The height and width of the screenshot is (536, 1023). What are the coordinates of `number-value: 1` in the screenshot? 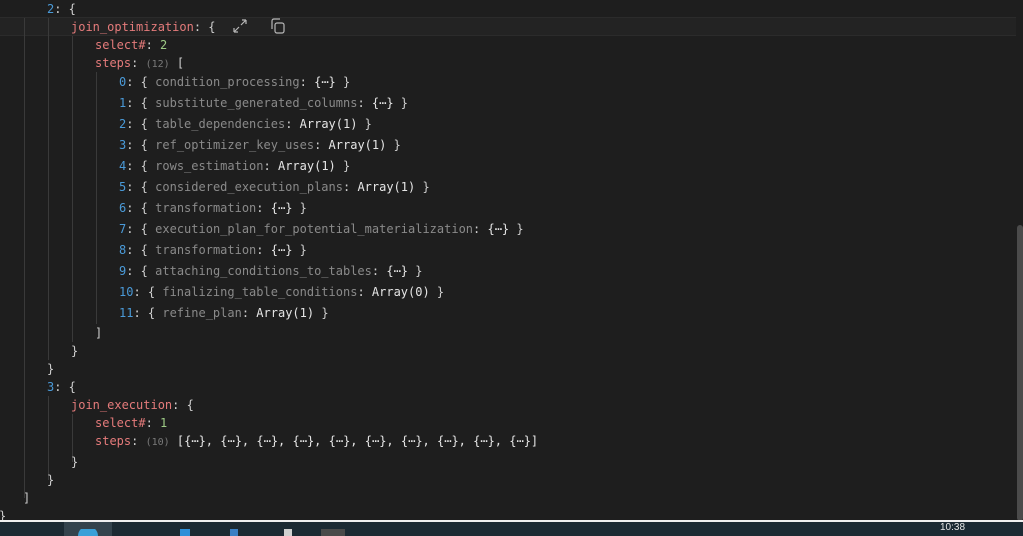 It's located at (164, 423).